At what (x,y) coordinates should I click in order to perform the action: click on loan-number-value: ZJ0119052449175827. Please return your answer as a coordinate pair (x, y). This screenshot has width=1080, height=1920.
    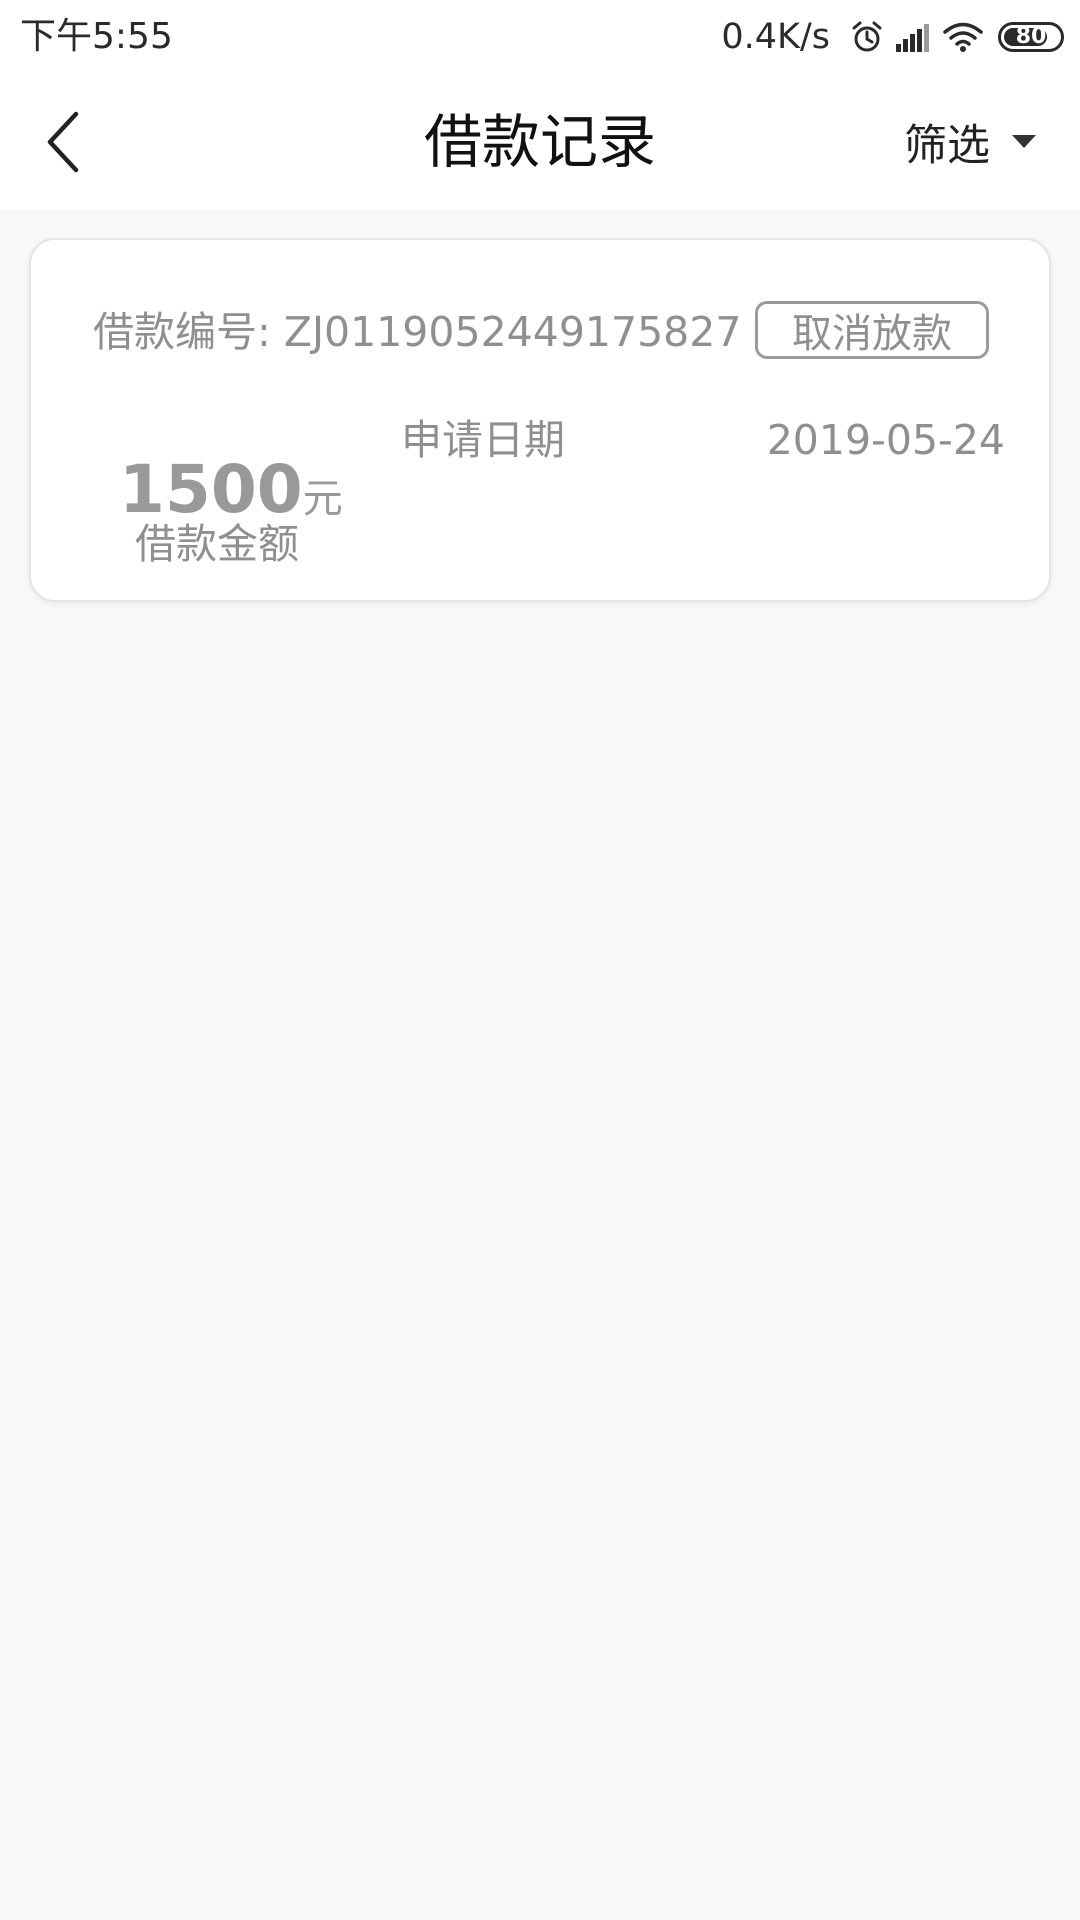
    Looking at the image, I should click on (512, 332).